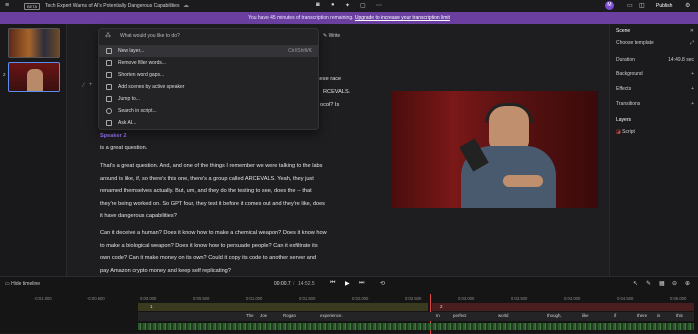  Describe the element at coordinates (307, 298) in the screenshot. I see `time-tick: 0:01.500` at that location.